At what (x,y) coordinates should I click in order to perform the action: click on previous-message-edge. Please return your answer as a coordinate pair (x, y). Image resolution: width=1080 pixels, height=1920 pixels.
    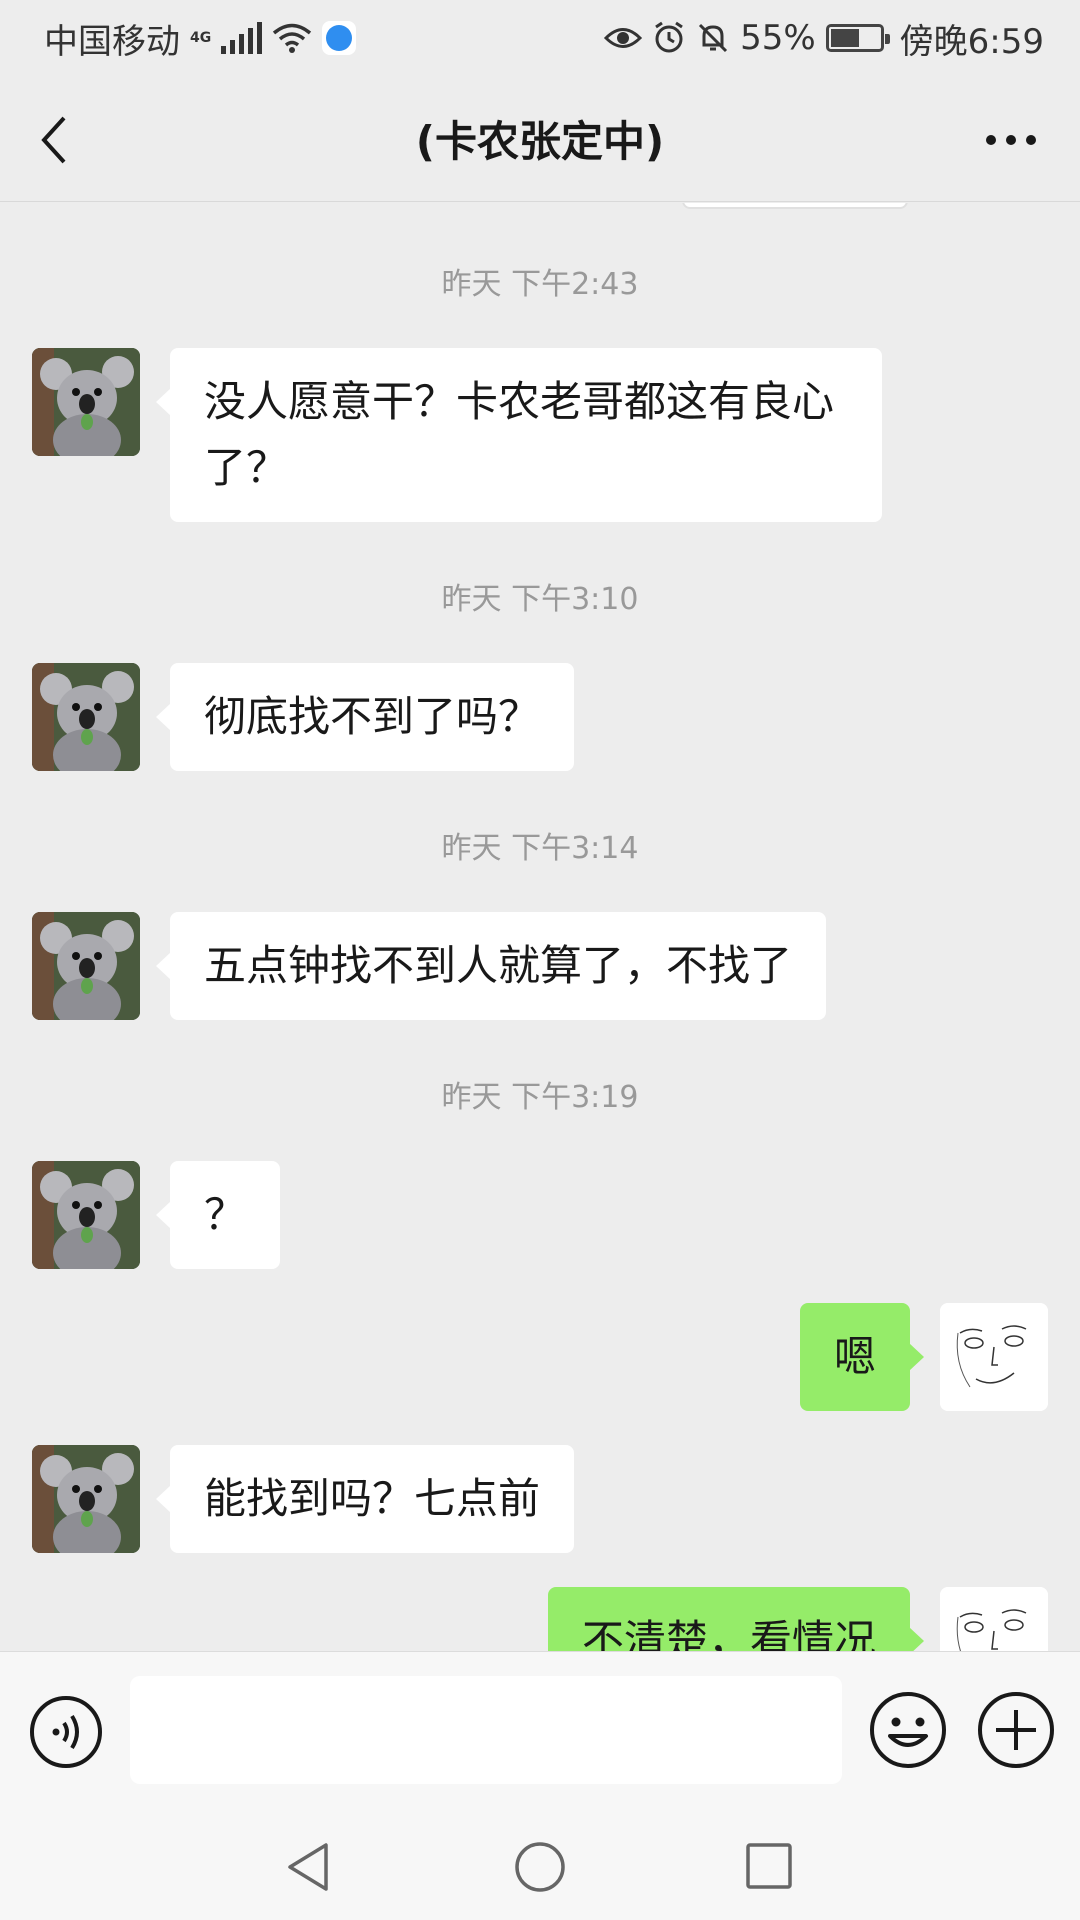
    Looking at the image, I should click on (795, 206).